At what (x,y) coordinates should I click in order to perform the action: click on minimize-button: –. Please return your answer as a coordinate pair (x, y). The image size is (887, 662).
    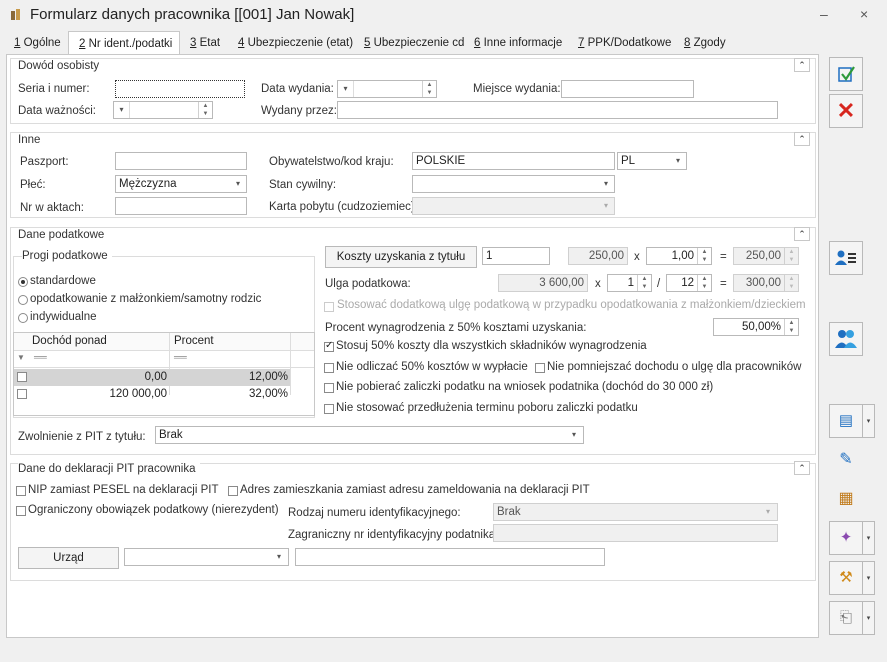
    Looking at the image, I should click on (824, 14).